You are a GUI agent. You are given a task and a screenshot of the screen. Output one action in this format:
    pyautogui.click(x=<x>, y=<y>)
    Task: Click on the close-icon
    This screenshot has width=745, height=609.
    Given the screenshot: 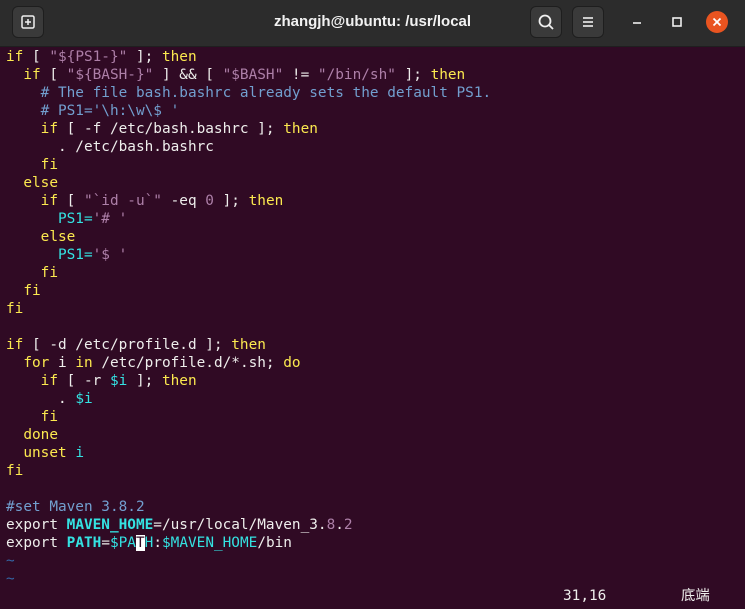 What is the action you would take?
    pyautogui.click(x=717, y=22)
    